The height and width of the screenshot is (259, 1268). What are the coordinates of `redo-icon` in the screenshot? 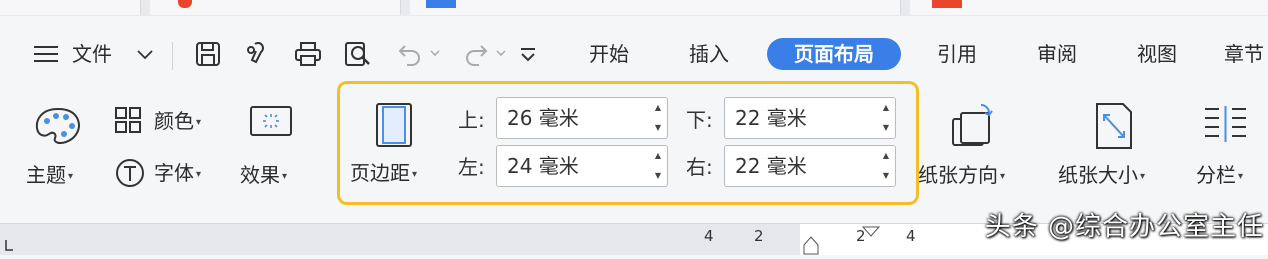 It's located at (476, 54).